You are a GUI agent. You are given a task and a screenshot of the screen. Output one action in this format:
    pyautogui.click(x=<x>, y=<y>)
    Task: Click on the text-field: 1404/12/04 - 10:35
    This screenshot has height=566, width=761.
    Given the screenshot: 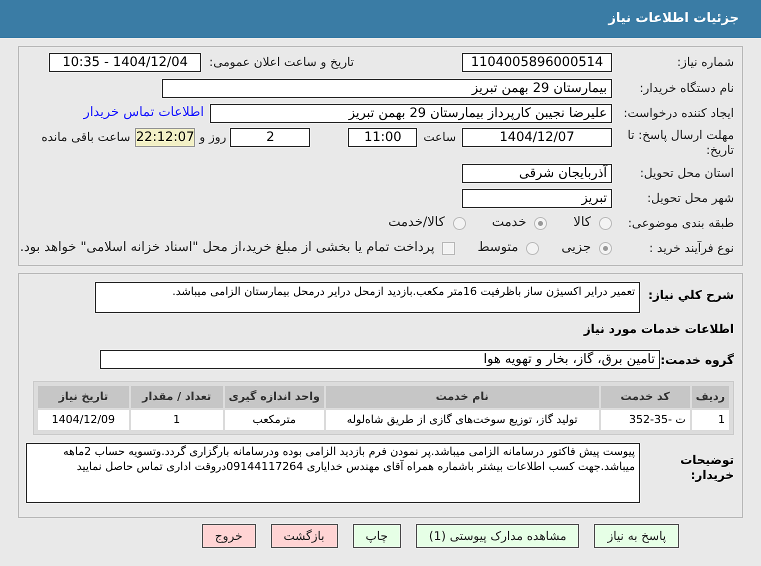 What is the action you would take?
    pyautogui.click(x=125, y=62)
    